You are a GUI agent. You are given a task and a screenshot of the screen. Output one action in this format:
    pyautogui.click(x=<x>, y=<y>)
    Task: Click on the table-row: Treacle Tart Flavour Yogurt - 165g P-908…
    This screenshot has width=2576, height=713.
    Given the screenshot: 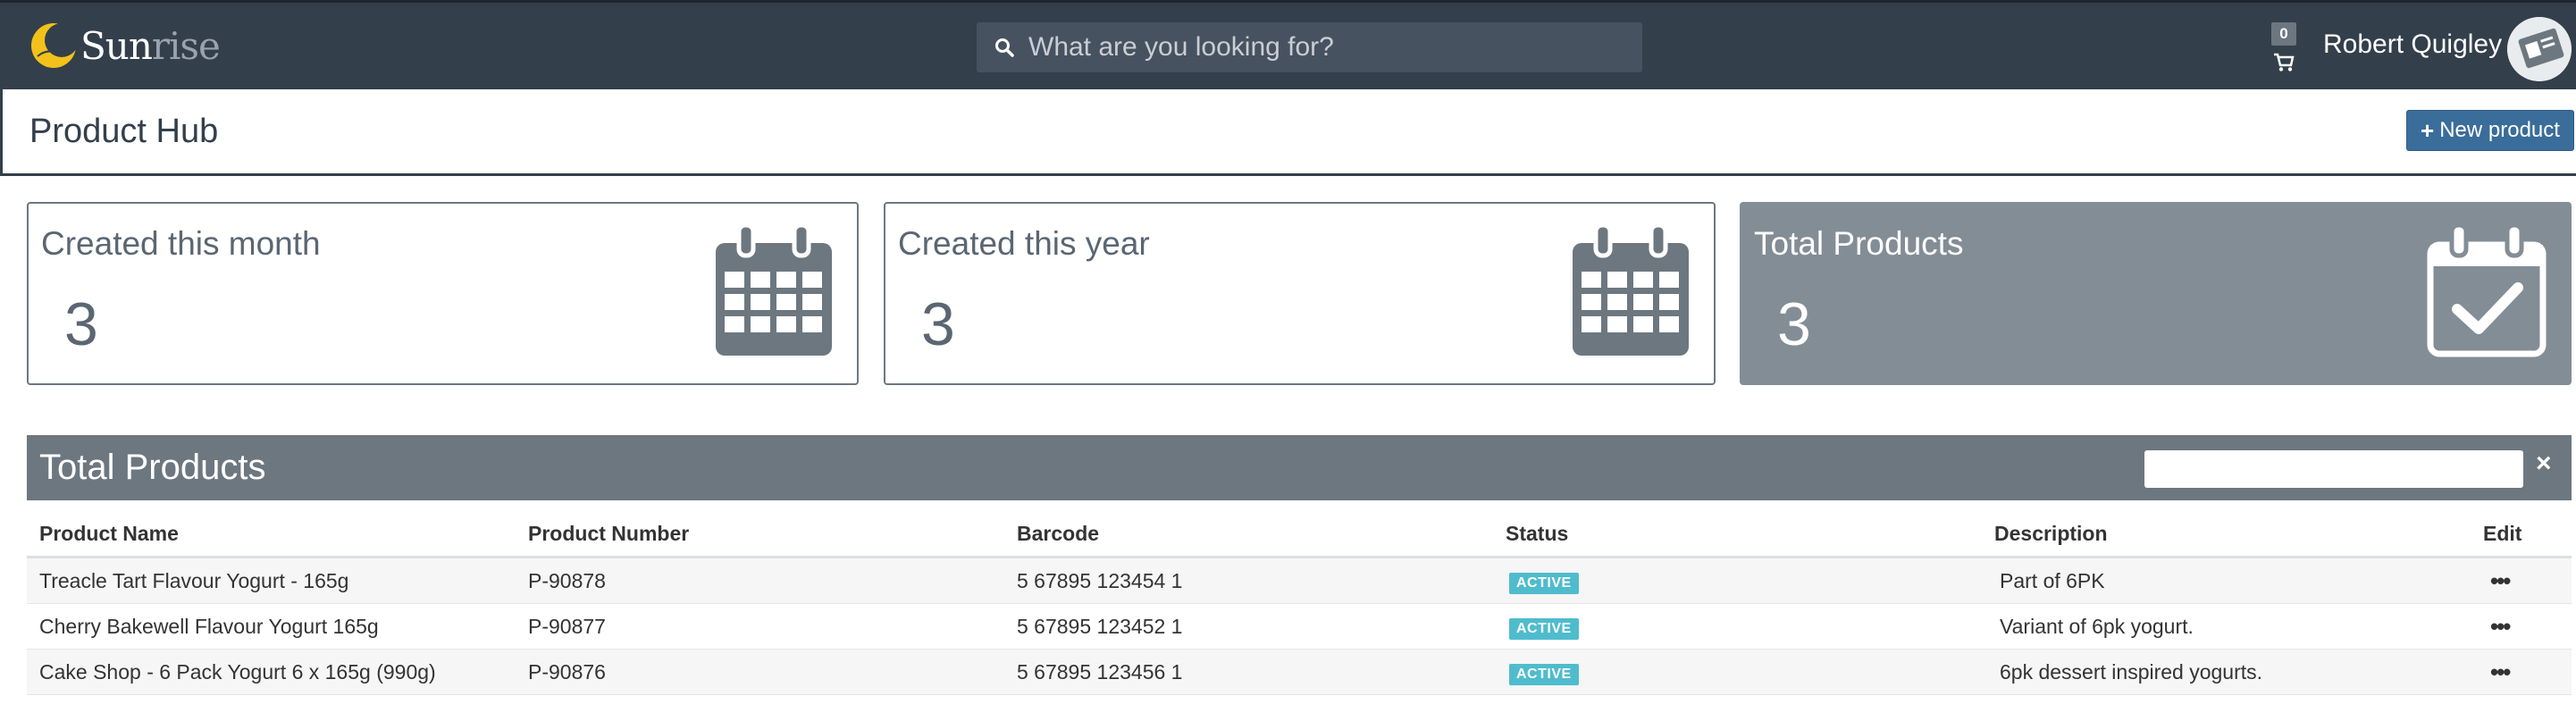 What is the action you would take?
    pyautogui.click(x=1299, y=580)
    